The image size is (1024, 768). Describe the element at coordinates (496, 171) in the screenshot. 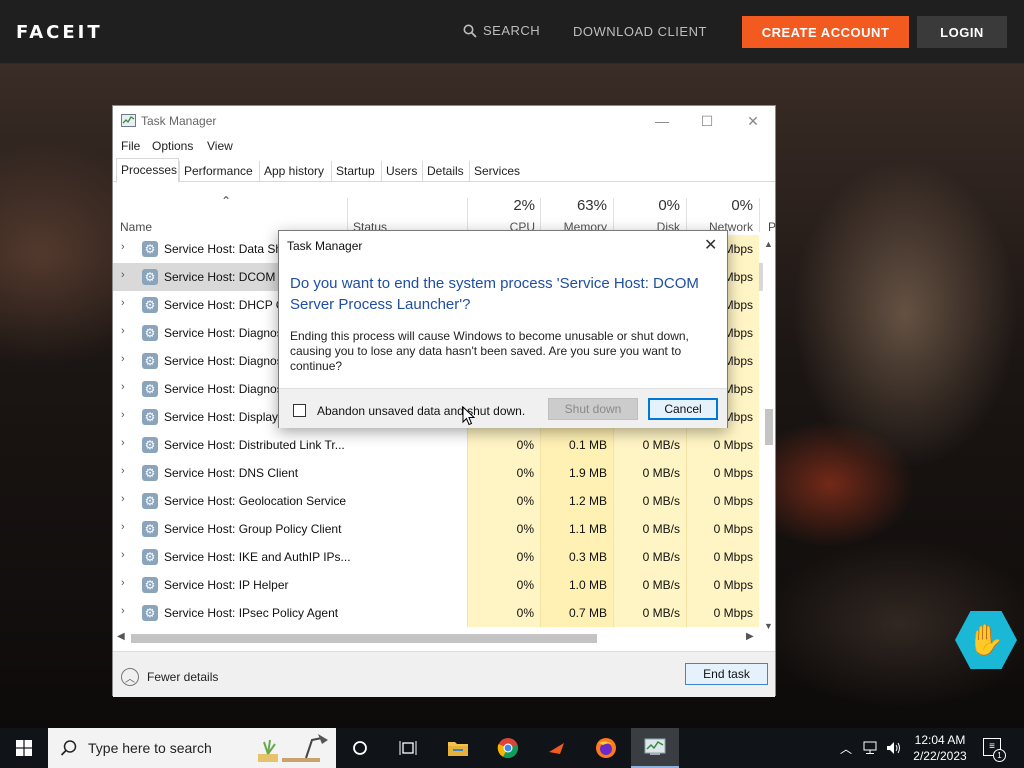

I see `tab-services: Services` at that location.